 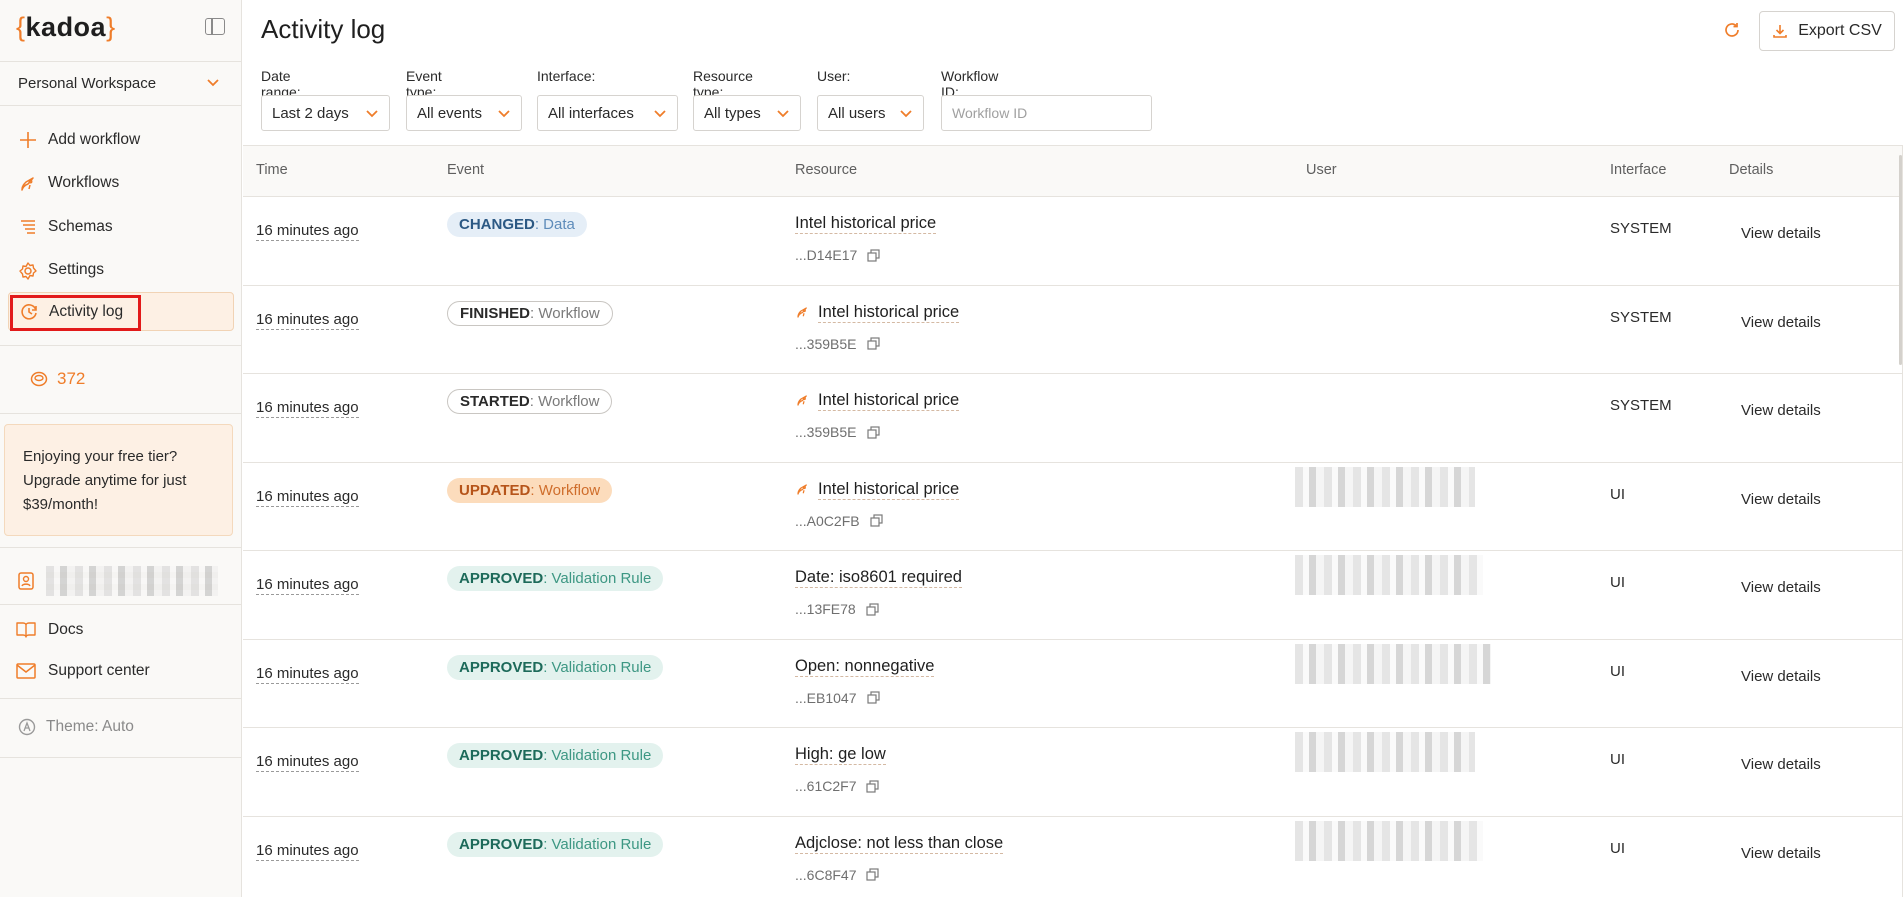 What do you see at coordinates (1617, 494) in the screenshot?
I see `interface-cell: UI` at bounding box center [1617, 494].